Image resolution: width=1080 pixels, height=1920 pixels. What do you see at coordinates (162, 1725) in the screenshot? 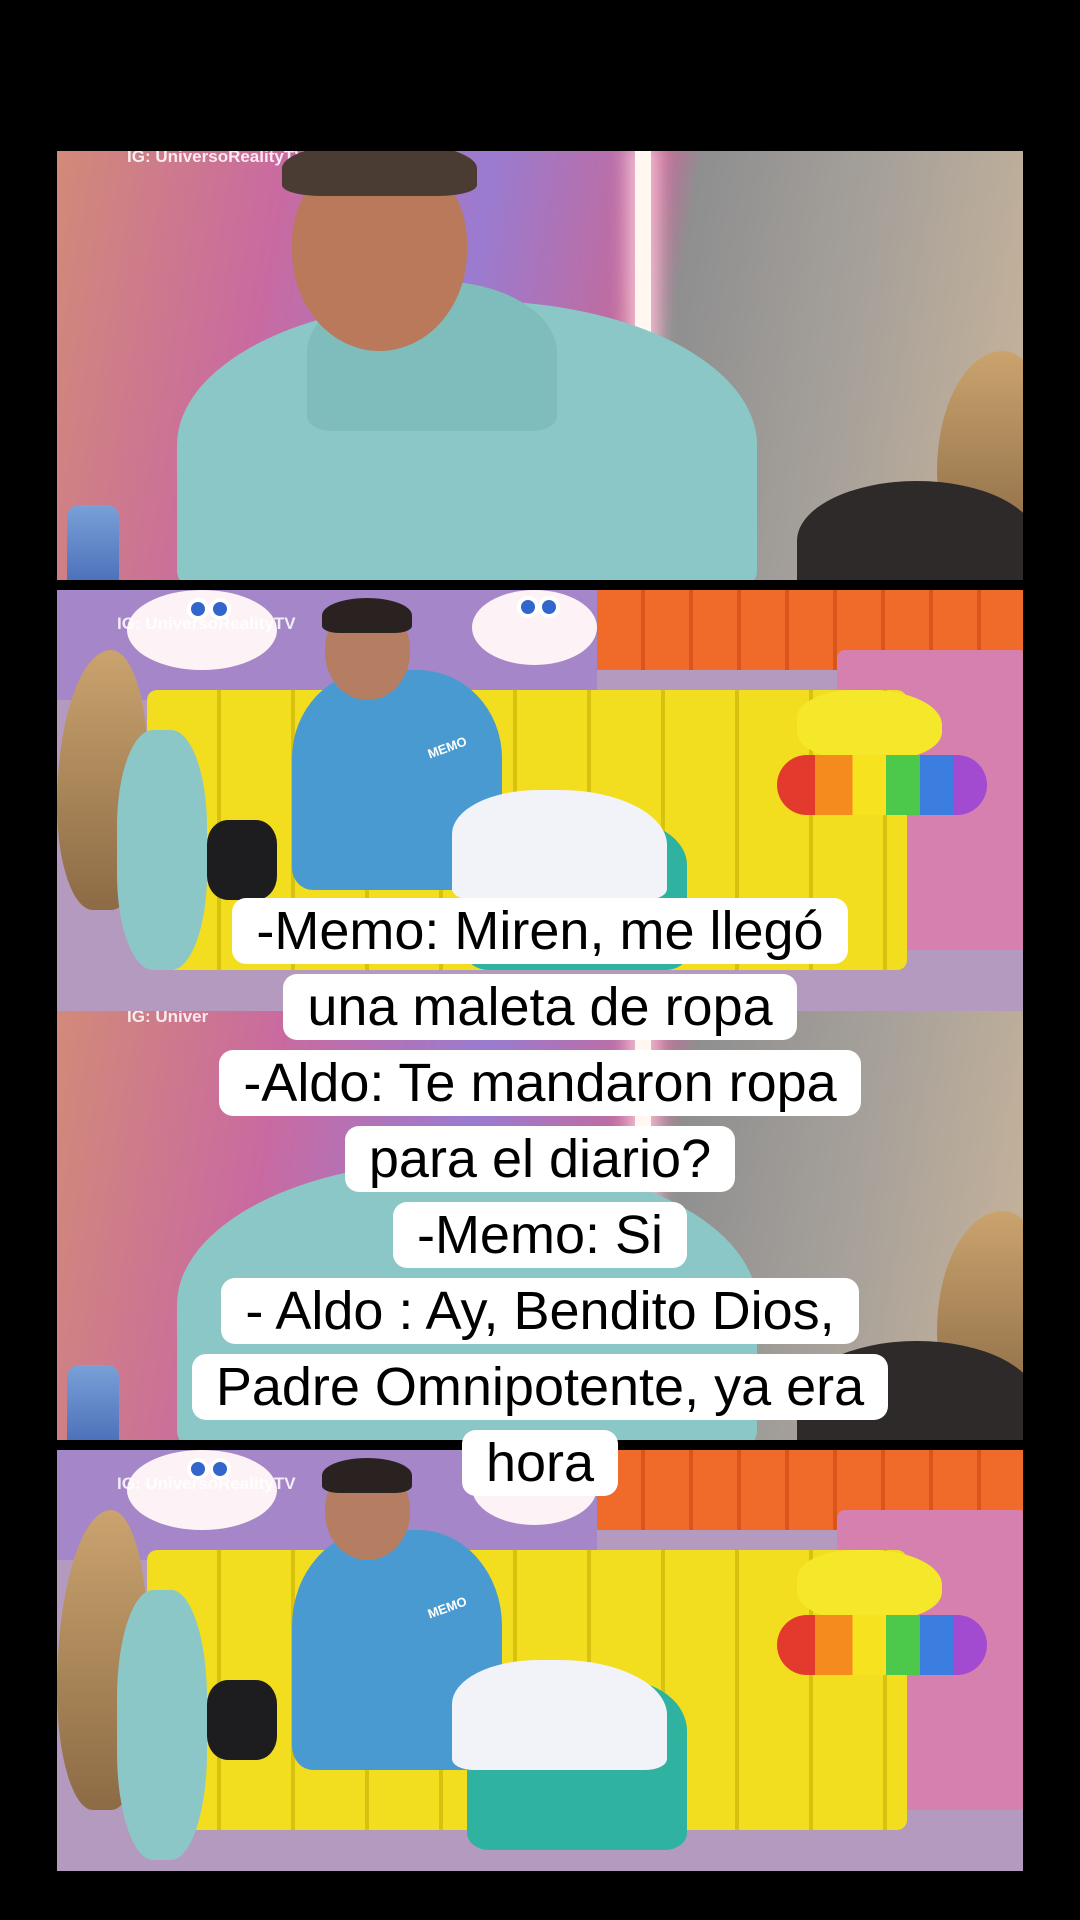
I see `teal-sleeve` at bounding box center [162, 1725].